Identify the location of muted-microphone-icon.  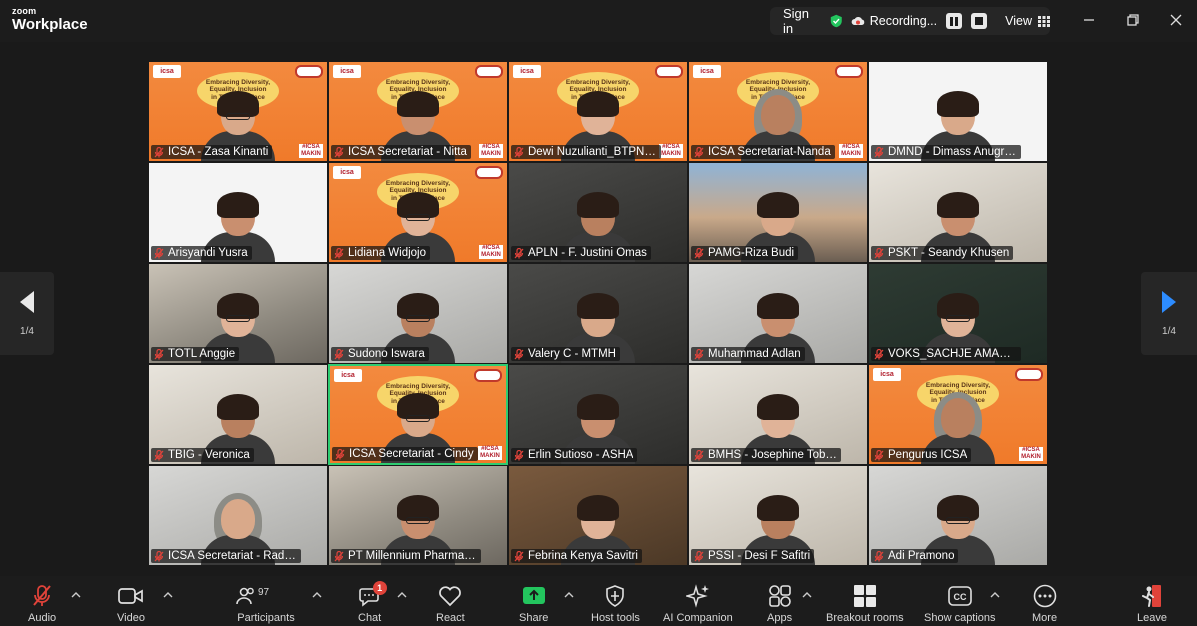
(42, 595).